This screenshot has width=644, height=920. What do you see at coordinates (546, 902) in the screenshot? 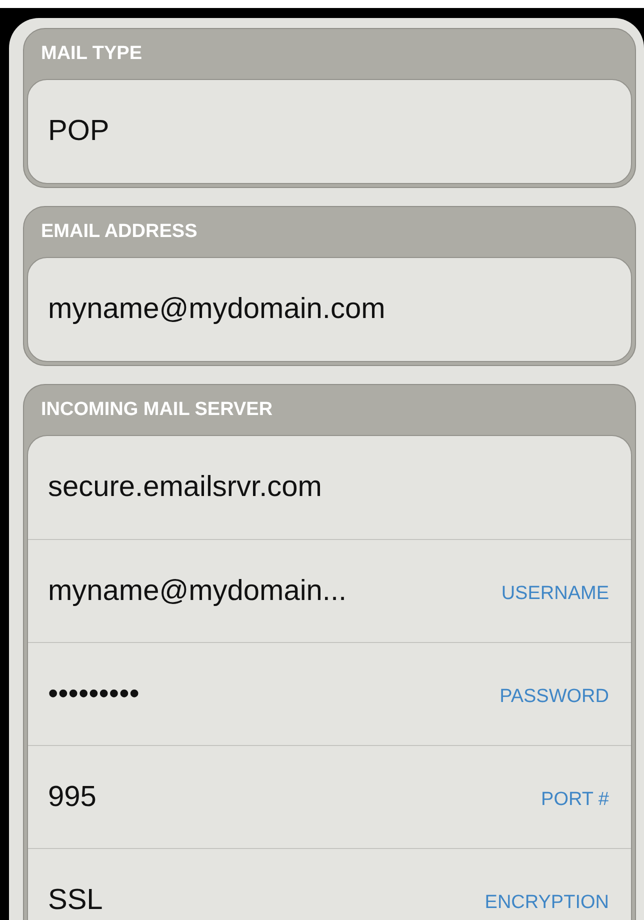
I see `field-label: ENCRYPTION` at bounding box center [546, 902].